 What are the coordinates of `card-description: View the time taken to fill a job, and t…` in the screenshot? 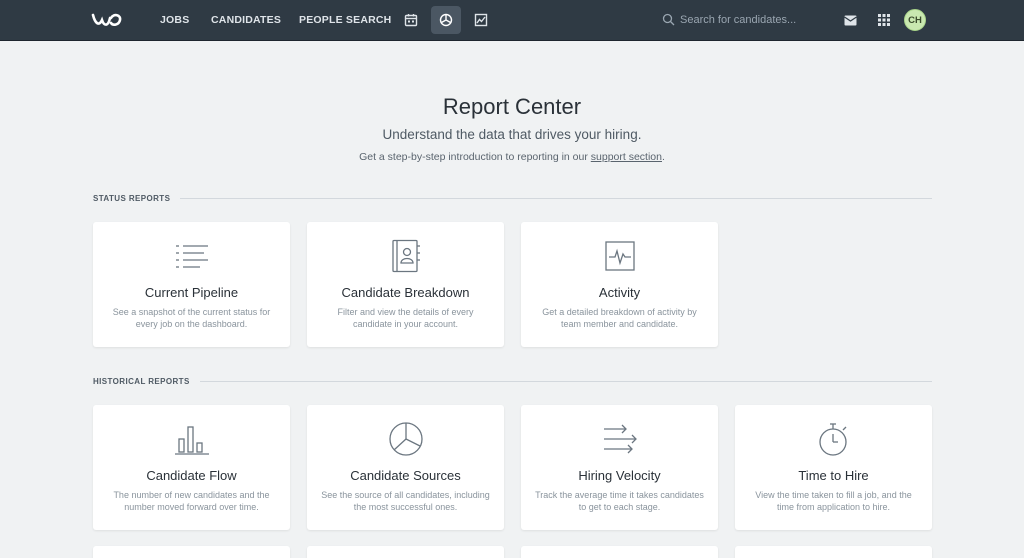 It's located at (833, 501).